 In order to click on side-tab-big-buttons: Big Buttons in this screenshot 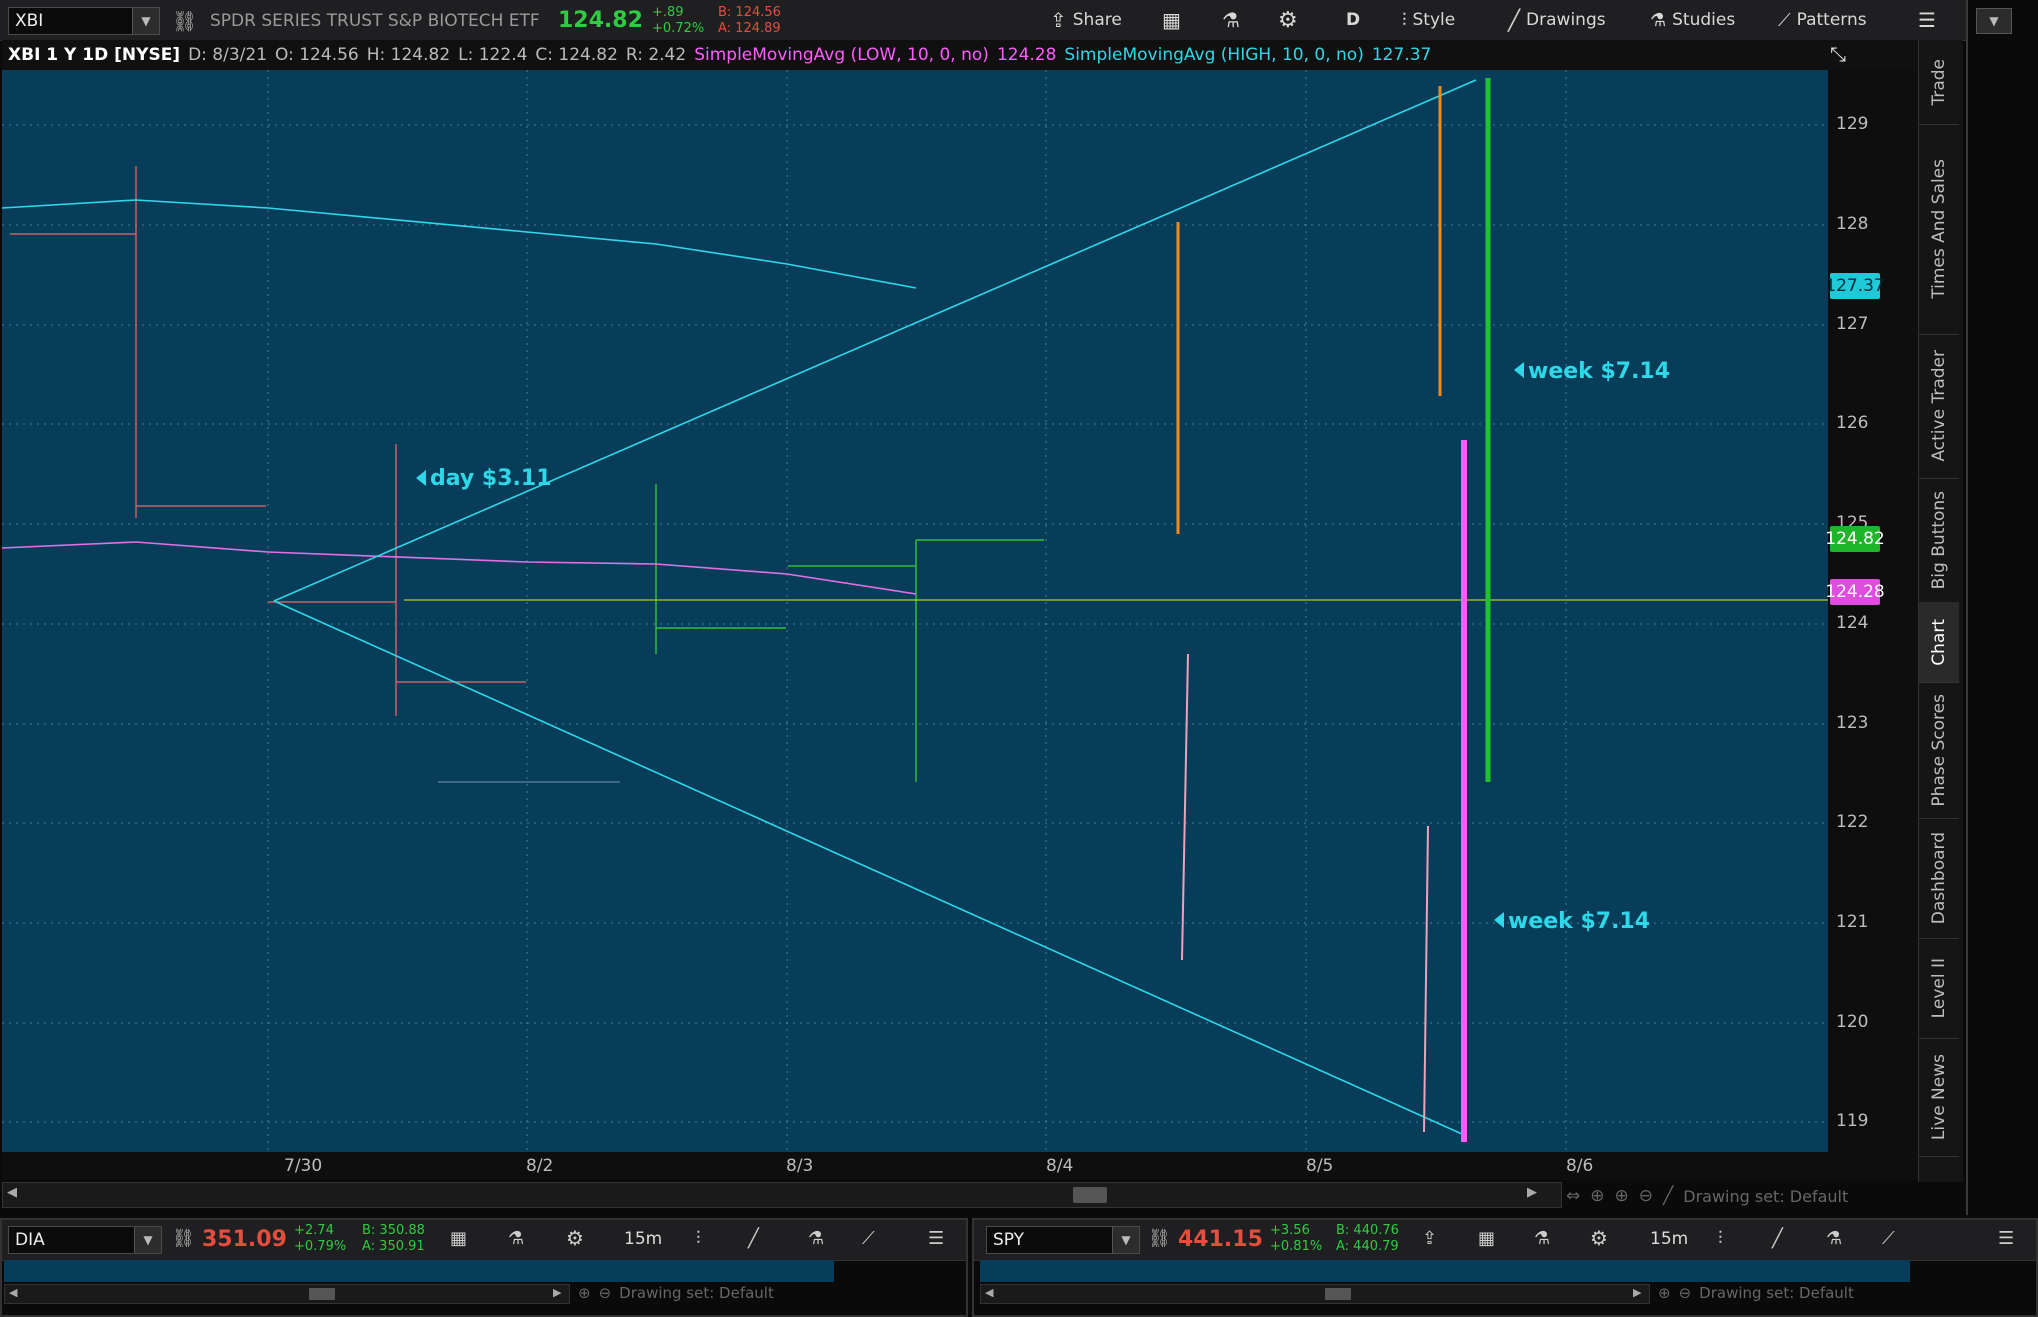, I will do `click(1939, 540)`.